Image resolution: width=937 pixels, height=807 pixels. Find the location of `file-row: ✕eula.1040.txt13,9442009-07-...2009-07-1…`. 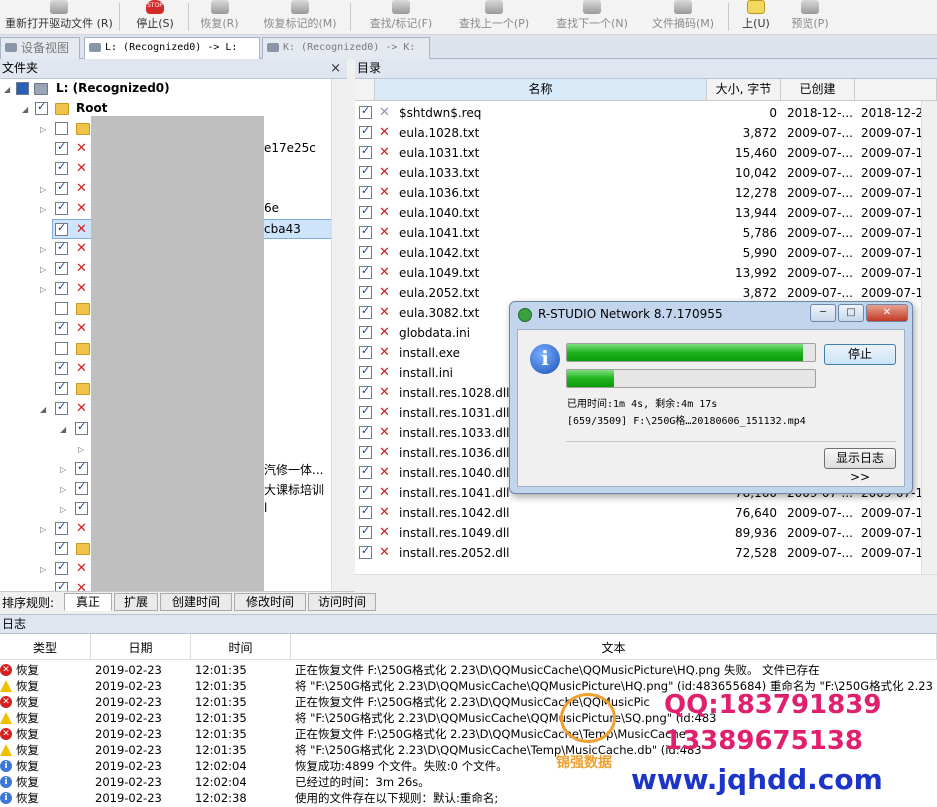

file-row: ✕eula.1040.txt13,9442009-07-...2009-07-1… is located at coordinates (646, 213).